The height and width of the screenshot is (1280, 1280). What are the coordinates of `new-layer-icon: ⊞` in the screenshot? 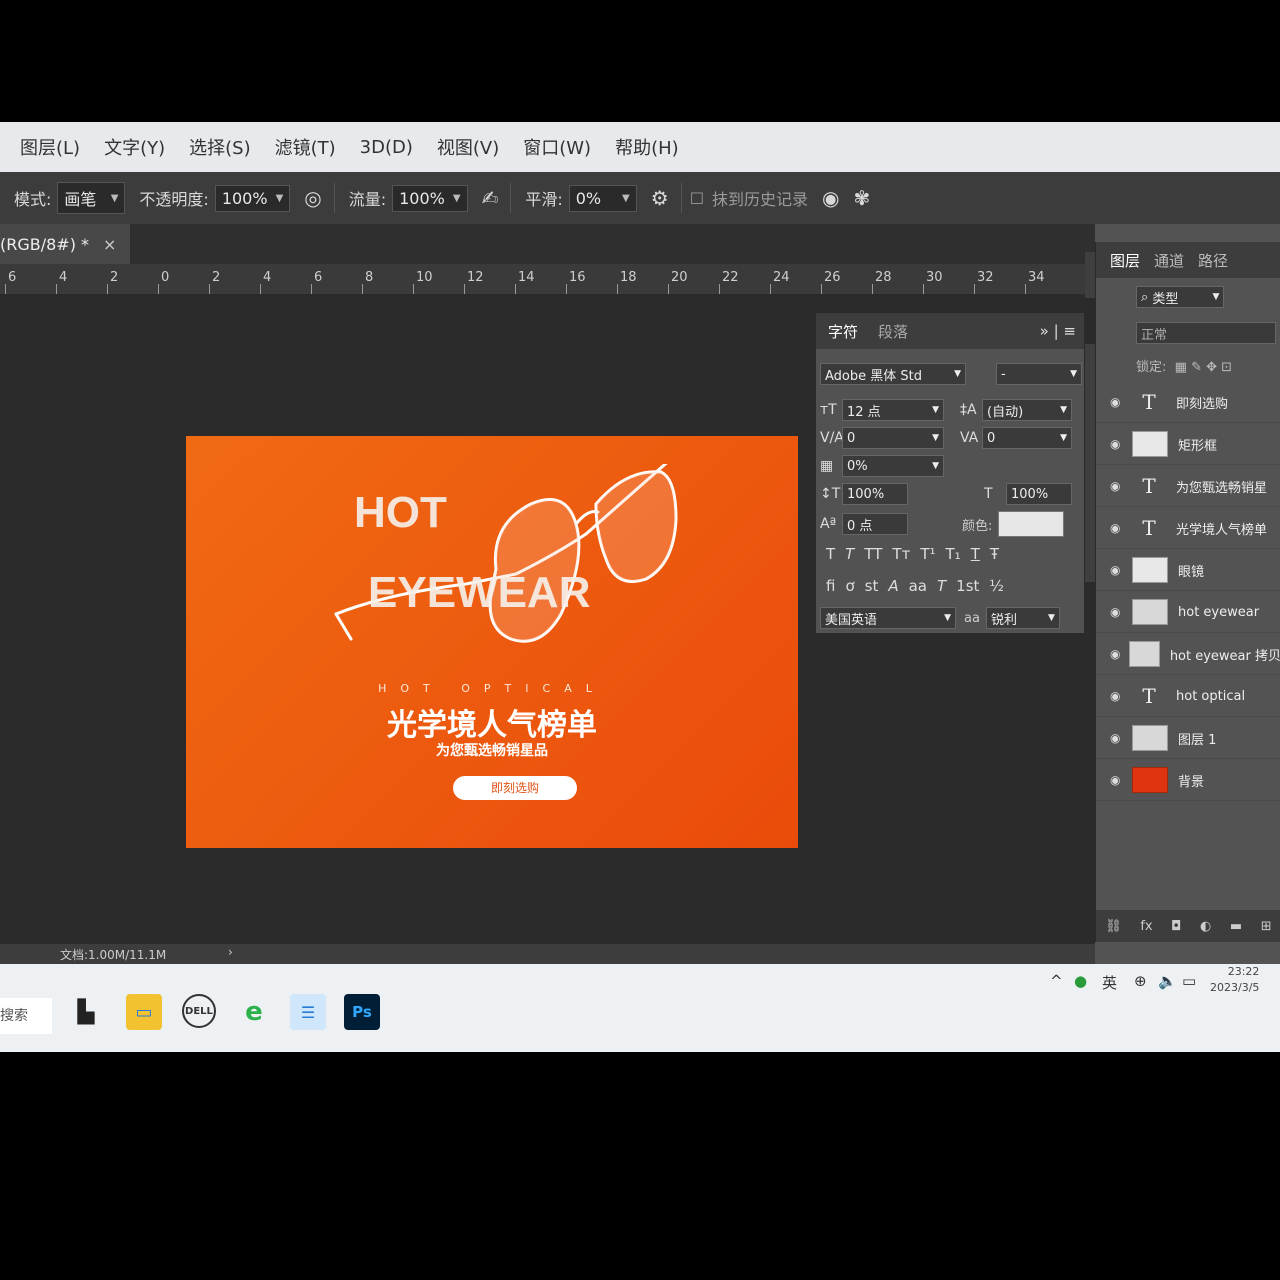 It's located at (1266, 926).